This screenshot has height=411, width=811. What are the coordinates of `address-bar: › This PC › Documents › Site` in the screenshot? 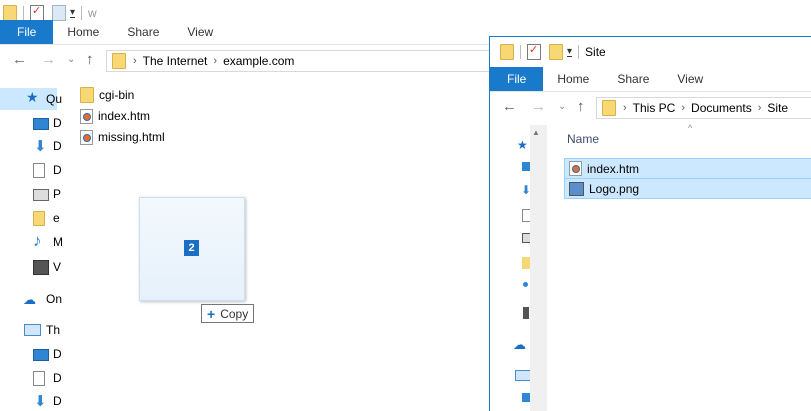 It's located at (703, 108).